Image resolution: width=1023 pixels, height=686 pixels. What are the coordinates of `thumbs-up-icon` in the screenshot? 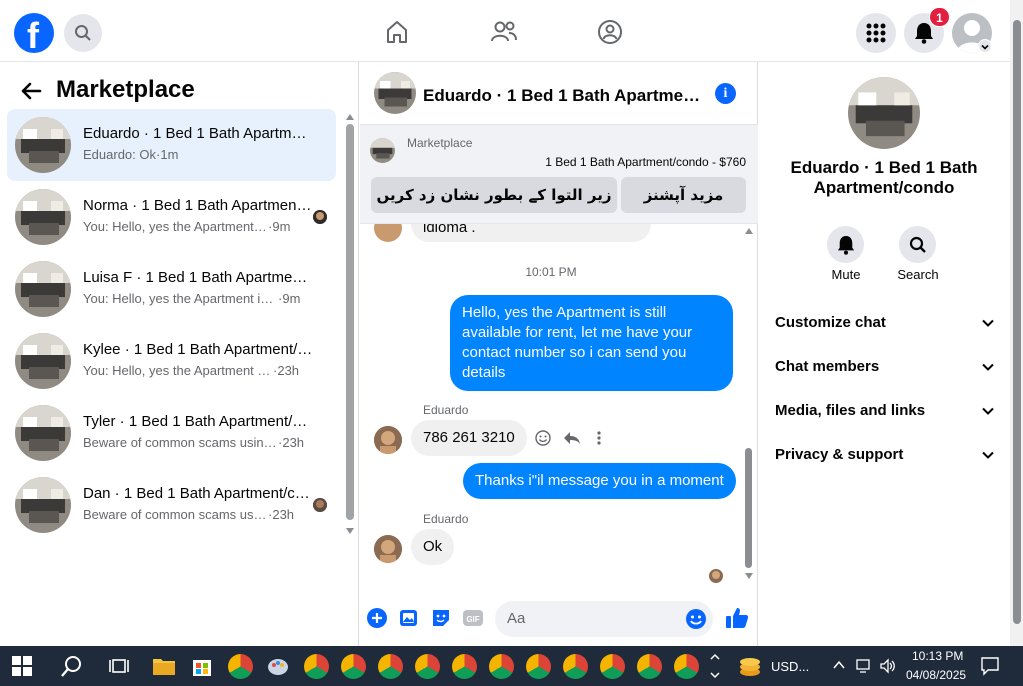 It's located at (737, 618).